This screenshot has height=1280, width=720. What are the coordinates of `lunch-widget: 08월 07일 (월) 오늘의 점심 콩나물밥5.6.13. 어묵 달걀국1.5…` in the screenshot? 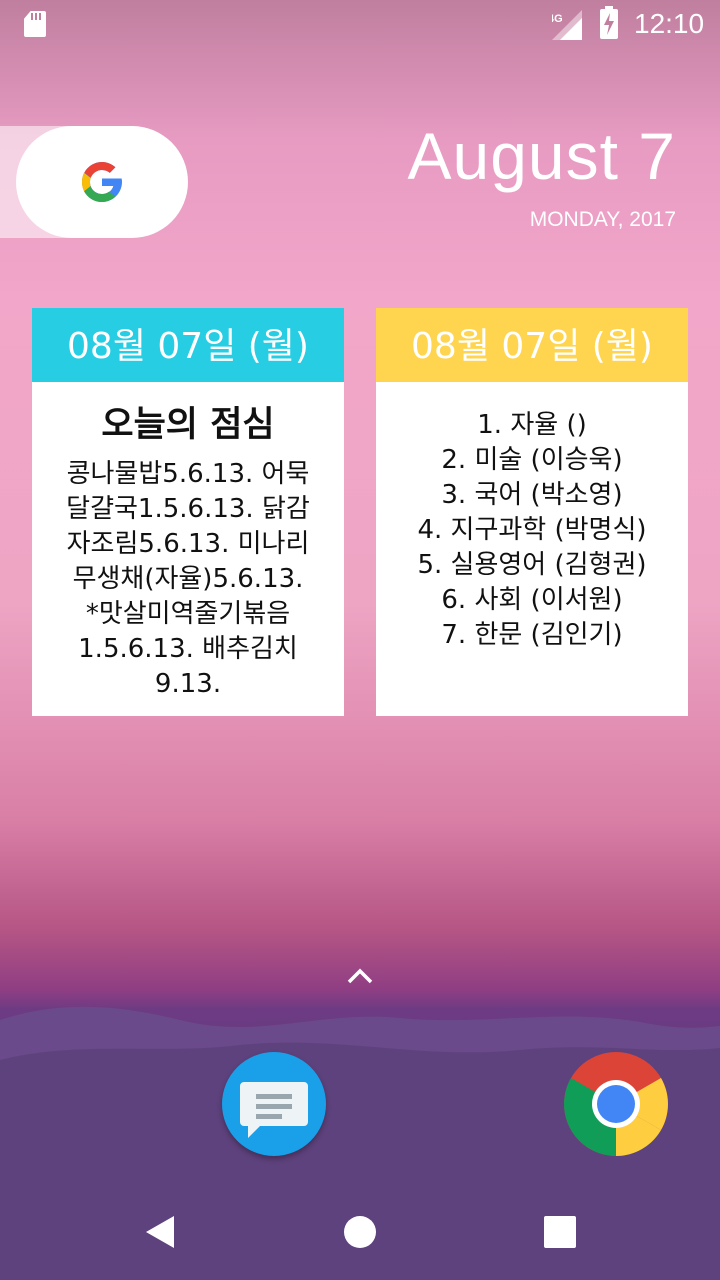 It's located at (188, 512).